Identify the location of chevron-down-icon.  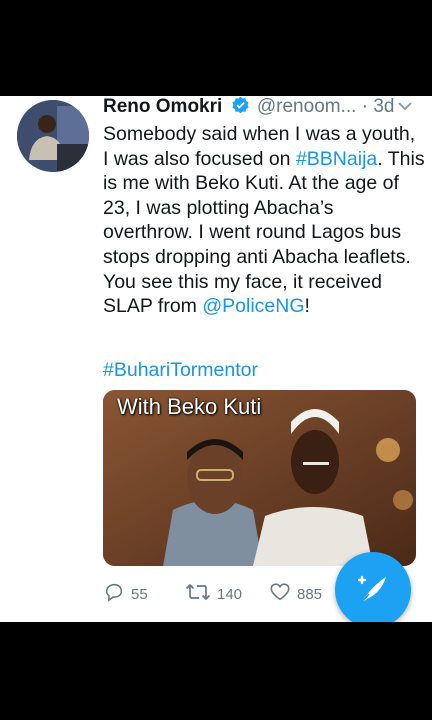
(405, 106).